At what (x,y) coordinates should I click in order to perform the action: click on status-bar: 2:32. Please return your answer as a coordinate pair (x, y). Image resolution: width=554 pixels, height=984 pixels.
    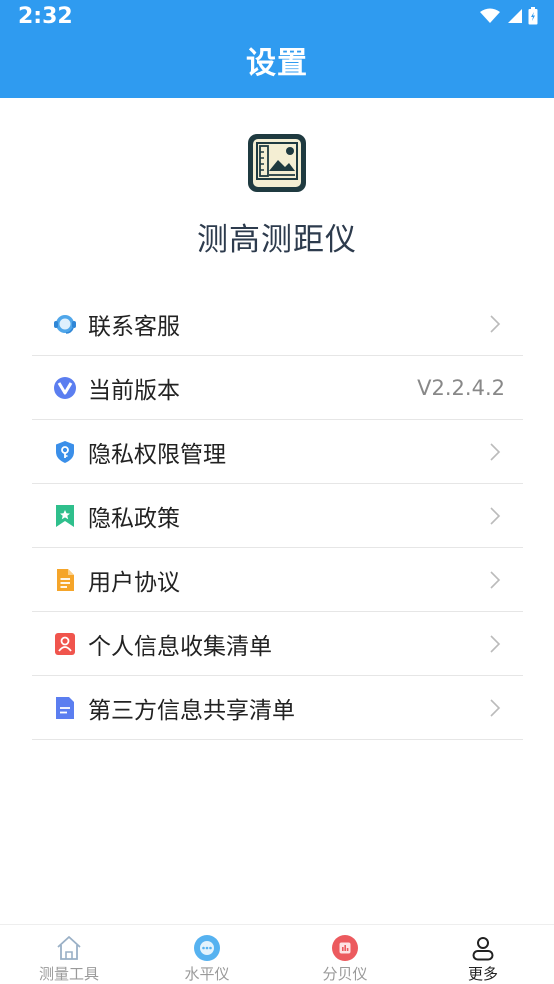
    Looking at the image, I should click on (277, 17).